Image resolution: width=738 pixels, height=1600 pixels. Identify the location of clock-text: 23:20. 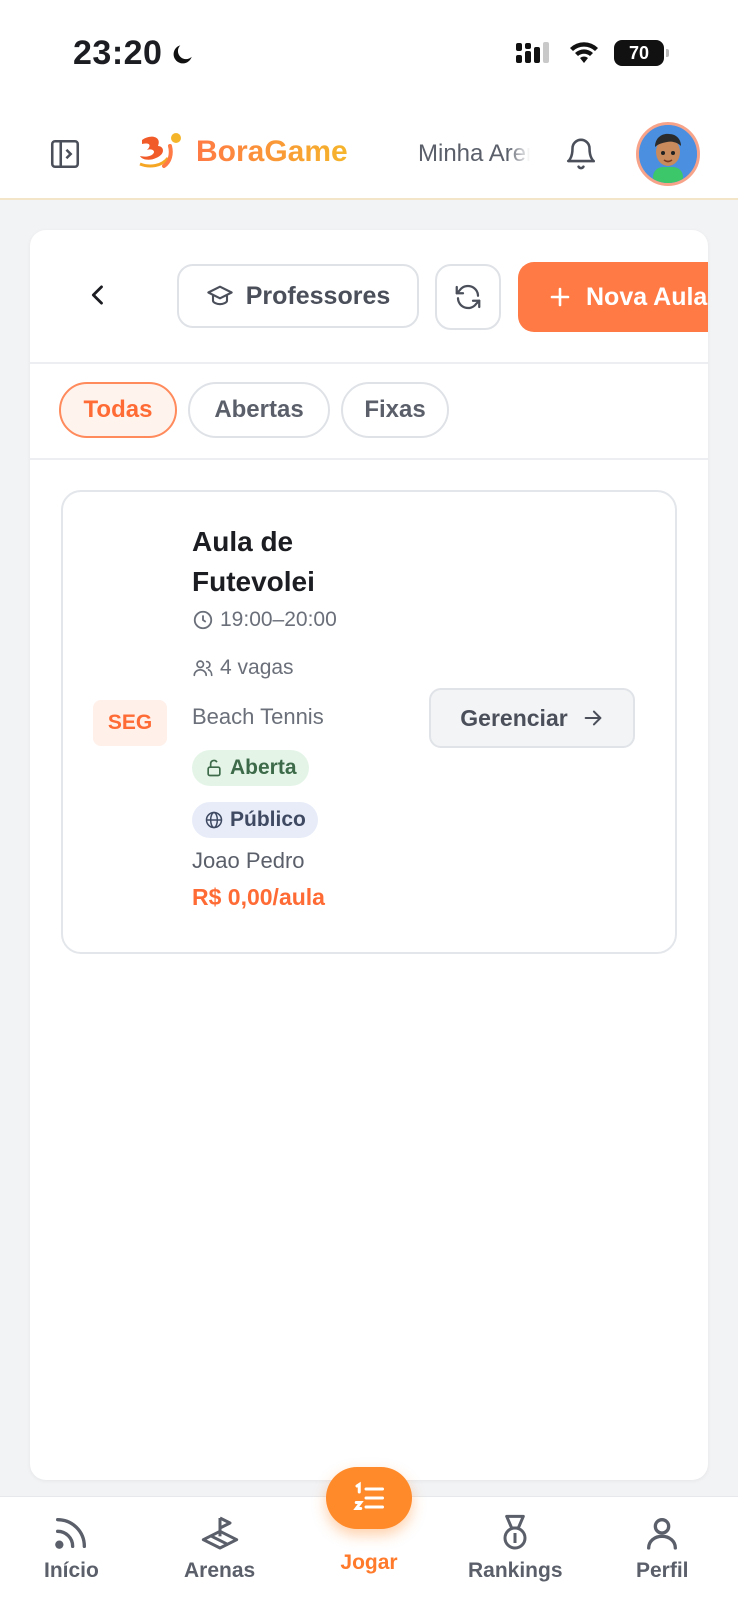
(118, 53).